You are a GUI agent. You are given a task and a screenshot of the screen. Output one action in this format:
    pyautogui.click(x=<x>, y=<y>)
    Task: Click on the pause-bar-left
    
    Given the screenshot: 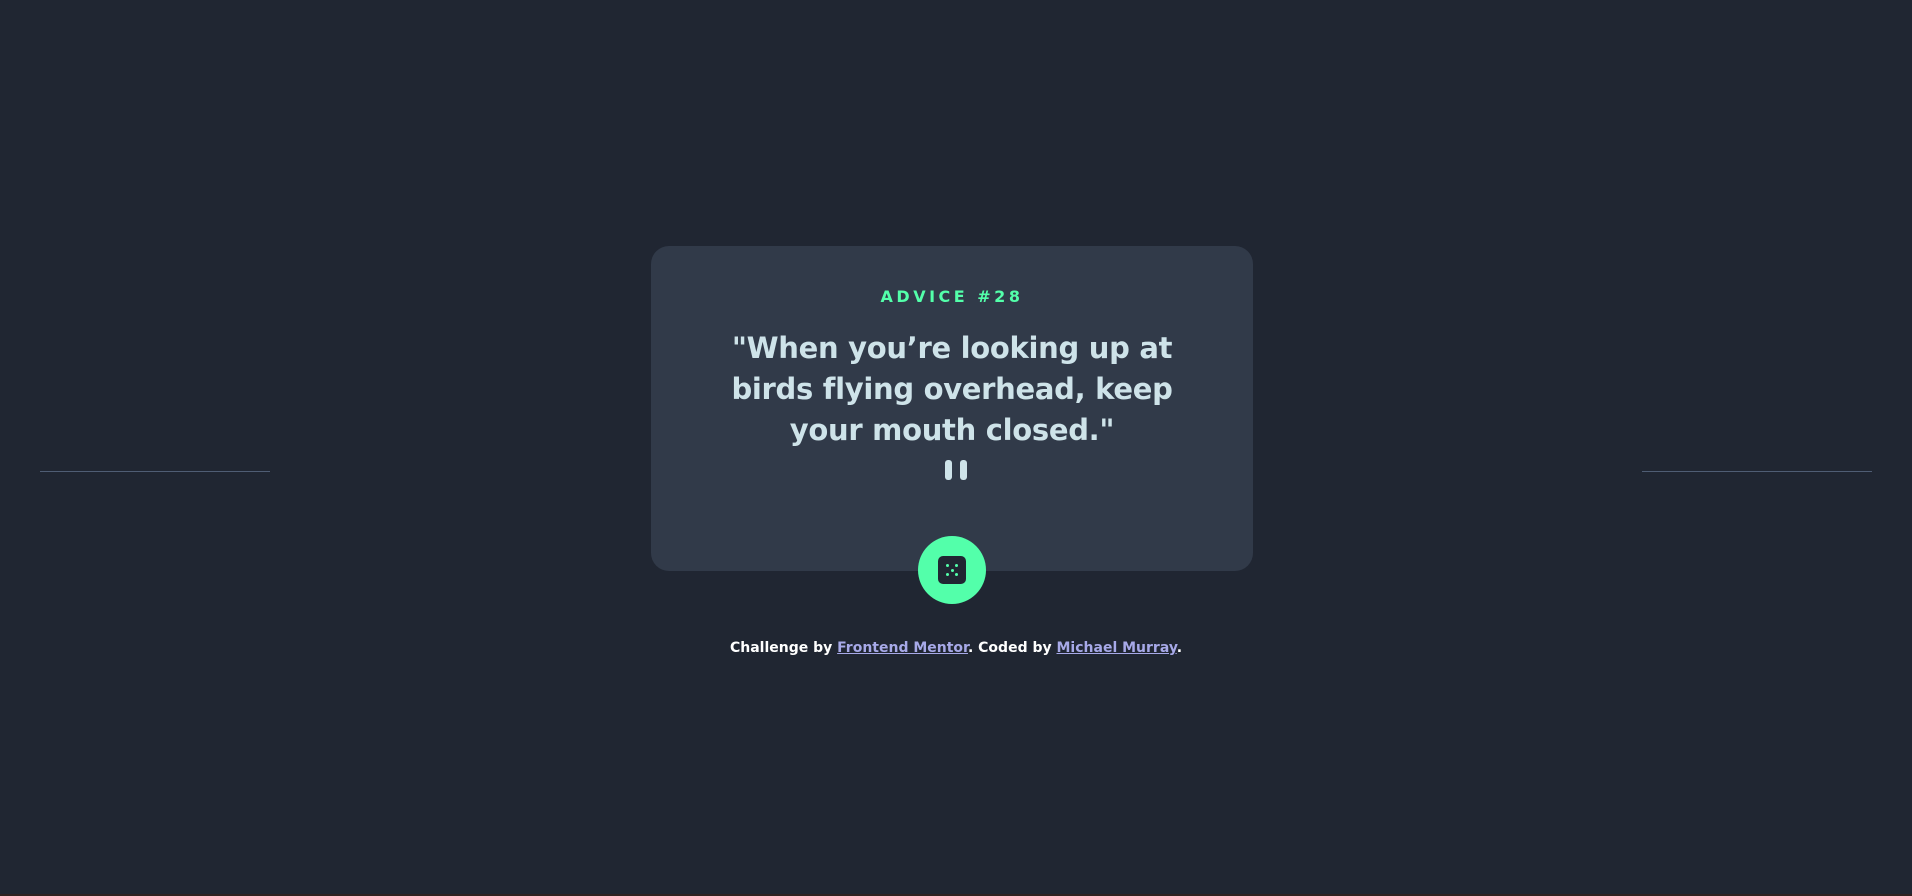 What is the action you would take?
    pyautogui.click(x=948, y=470)
    